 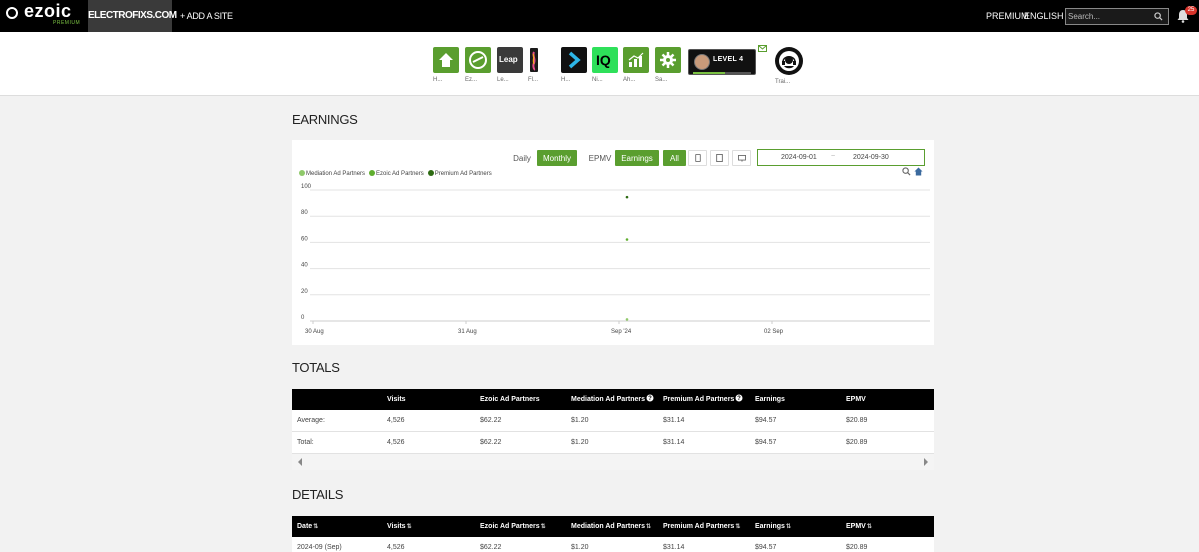 What do you see at coordinates (574, 60) in the screenshot?
I see `humix-icon` at bounding box center [574, 60].